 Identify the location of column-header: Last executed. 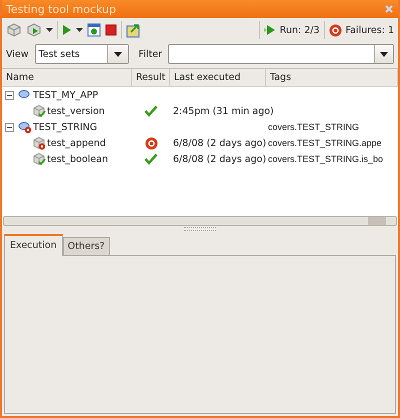
(218, 77).